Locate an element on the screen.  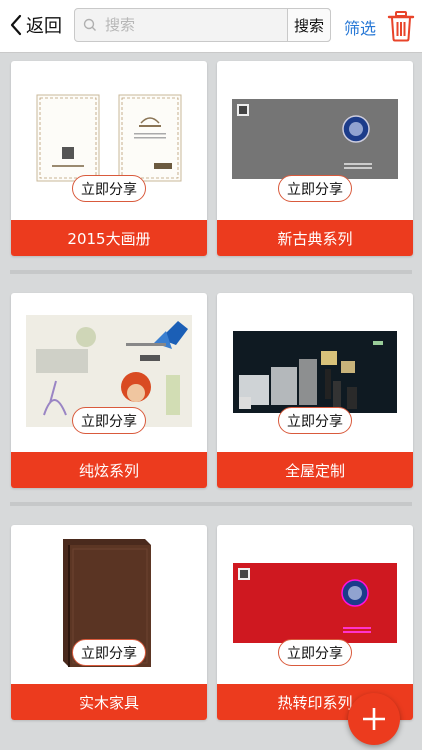
album-title: 全屋定制 is located at coordinates (315, 470).